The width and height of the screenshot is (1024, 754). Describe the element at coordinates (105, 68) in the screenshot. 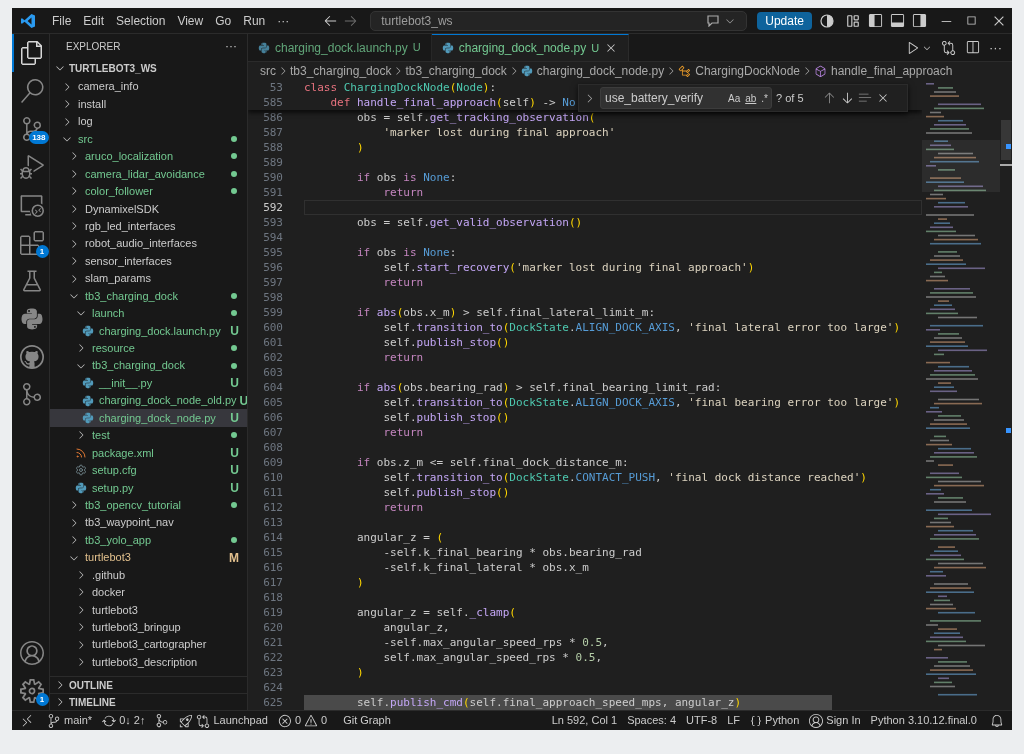

I see `workspace-header: TURTLEBOT3_WS` at that location.